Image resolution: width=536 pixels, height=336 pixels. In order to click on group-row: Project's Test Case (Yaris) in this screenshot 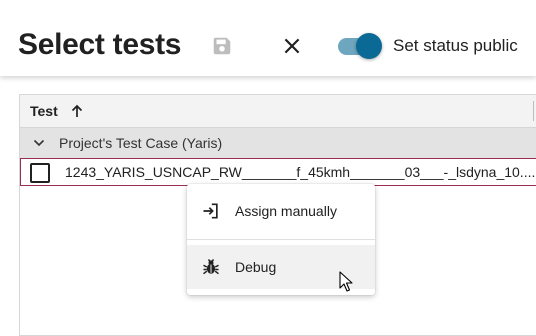, I will do `click(278, 143)`.